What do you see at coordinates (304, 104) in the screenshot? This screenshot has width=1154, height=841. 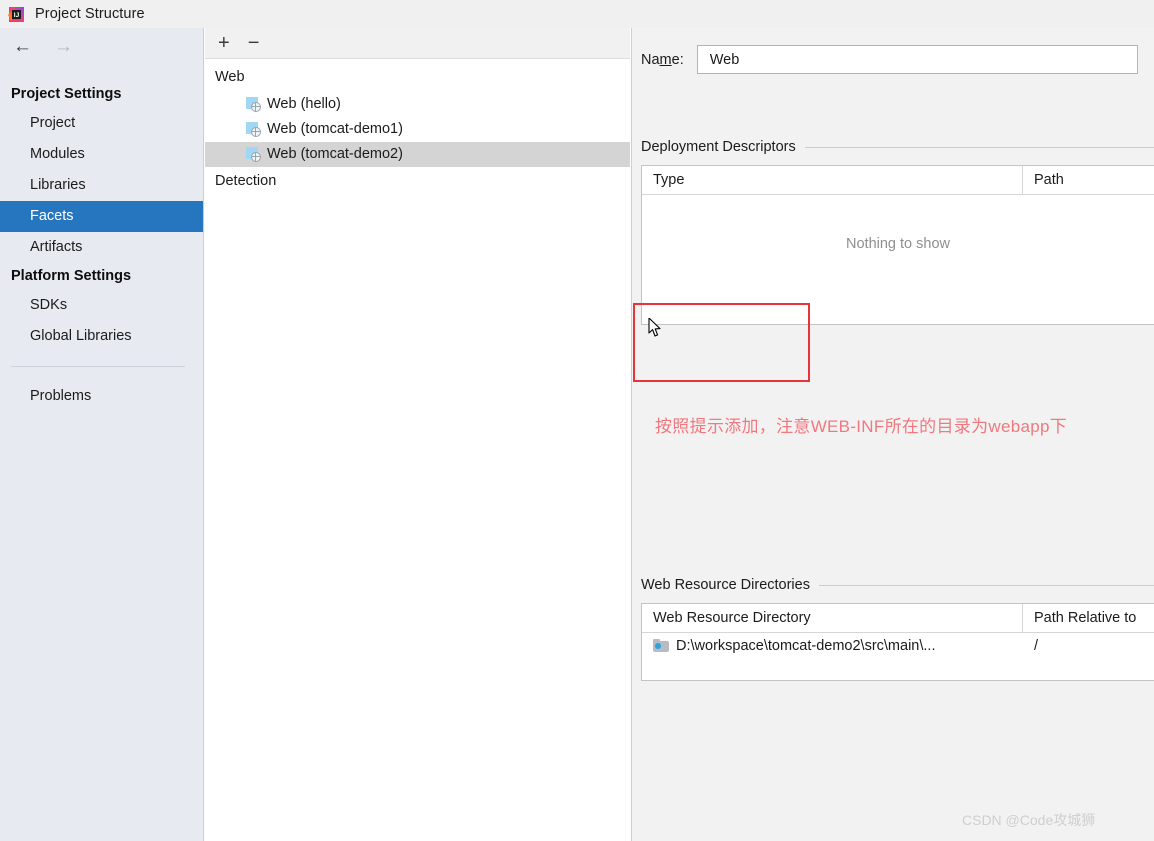 I see `tree-item-label: Web (hello)` at bounding box center [304, 104].